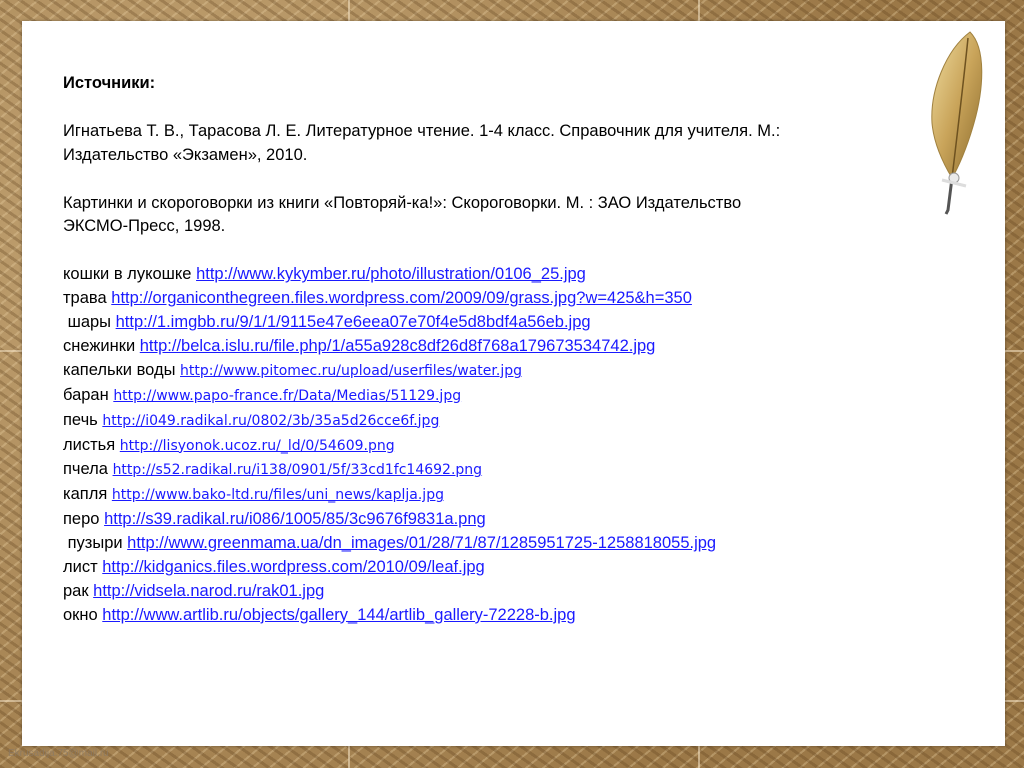 Image resolution: width=1024 pixels, height=768 pixels. Describe the element at coordinates (91, 444) in the screenshot. I see `source-label: листья` at that location.